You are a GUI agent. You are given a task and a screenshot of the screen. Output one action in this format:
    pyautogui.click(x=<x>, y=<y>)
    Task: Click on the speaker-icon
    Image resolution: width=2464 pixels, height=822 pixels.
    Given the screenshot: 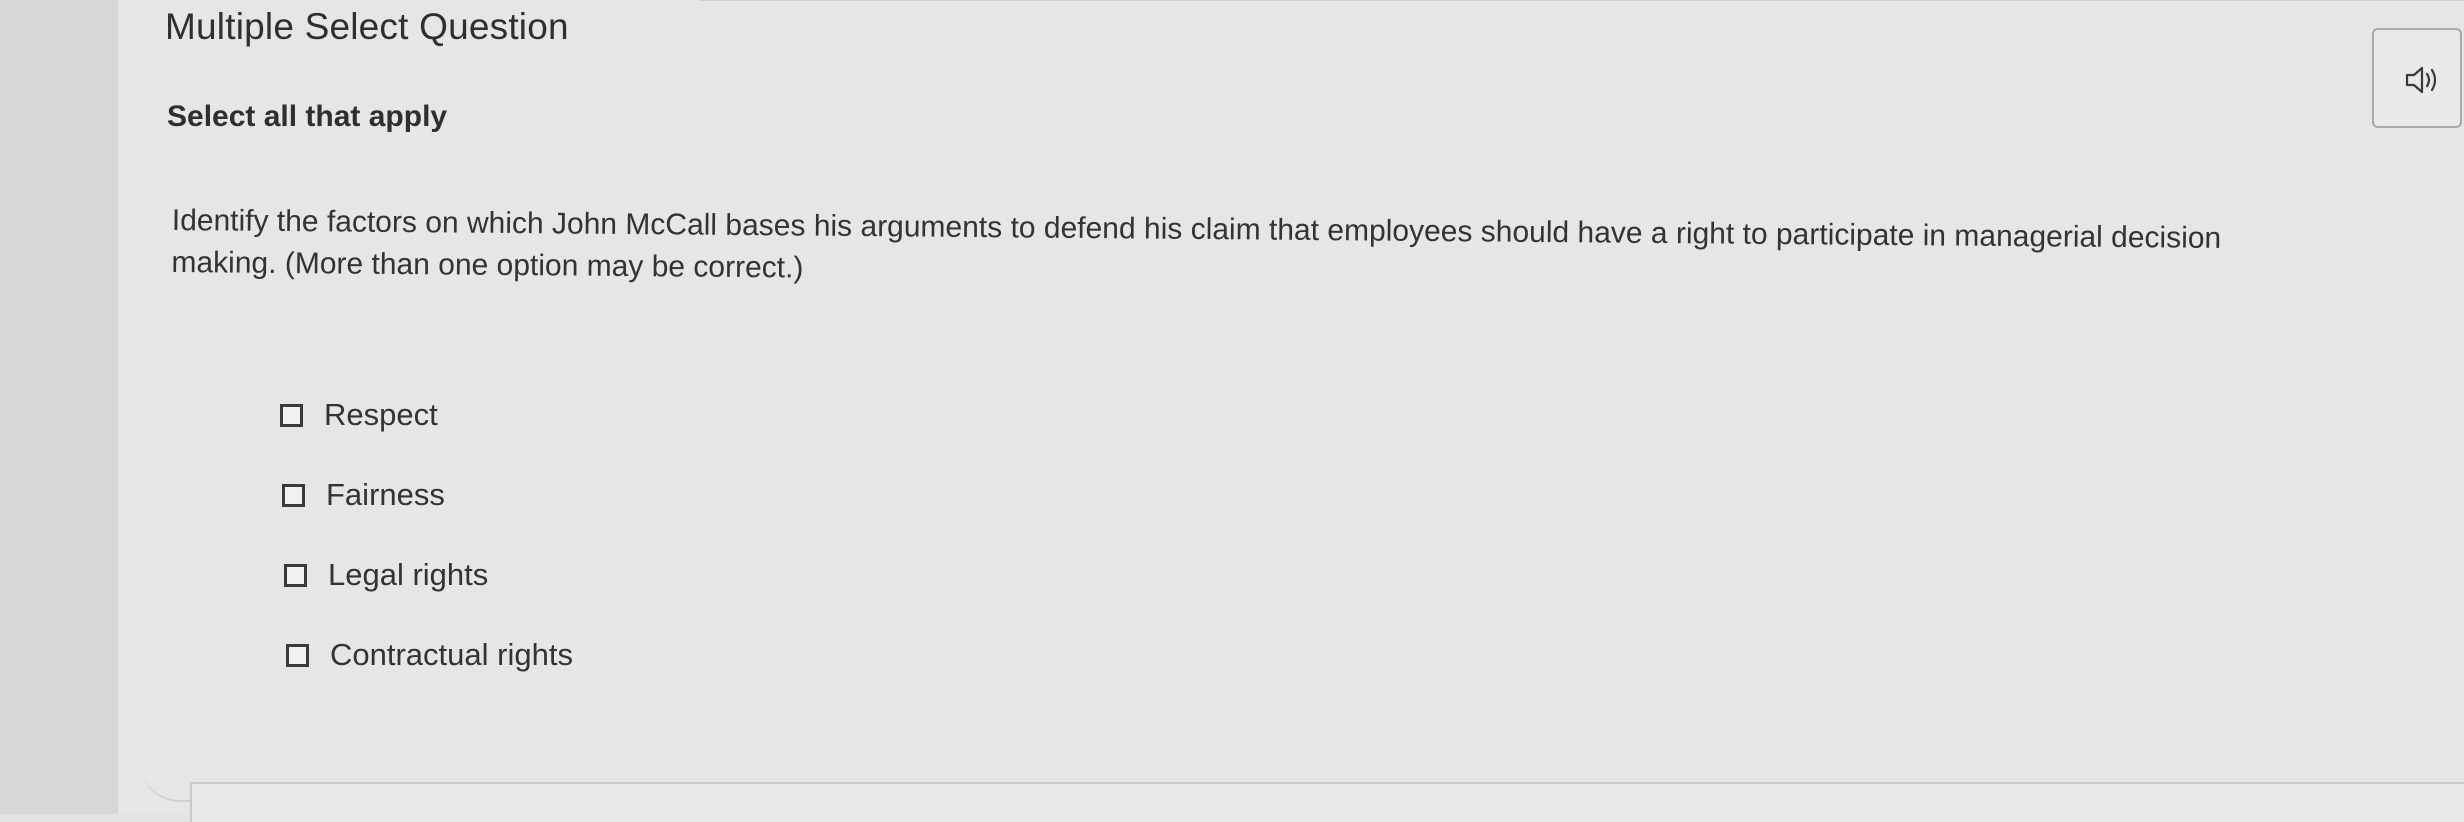 What is the action you would take?
    pyautogui.click(x=2422, y=80)
    